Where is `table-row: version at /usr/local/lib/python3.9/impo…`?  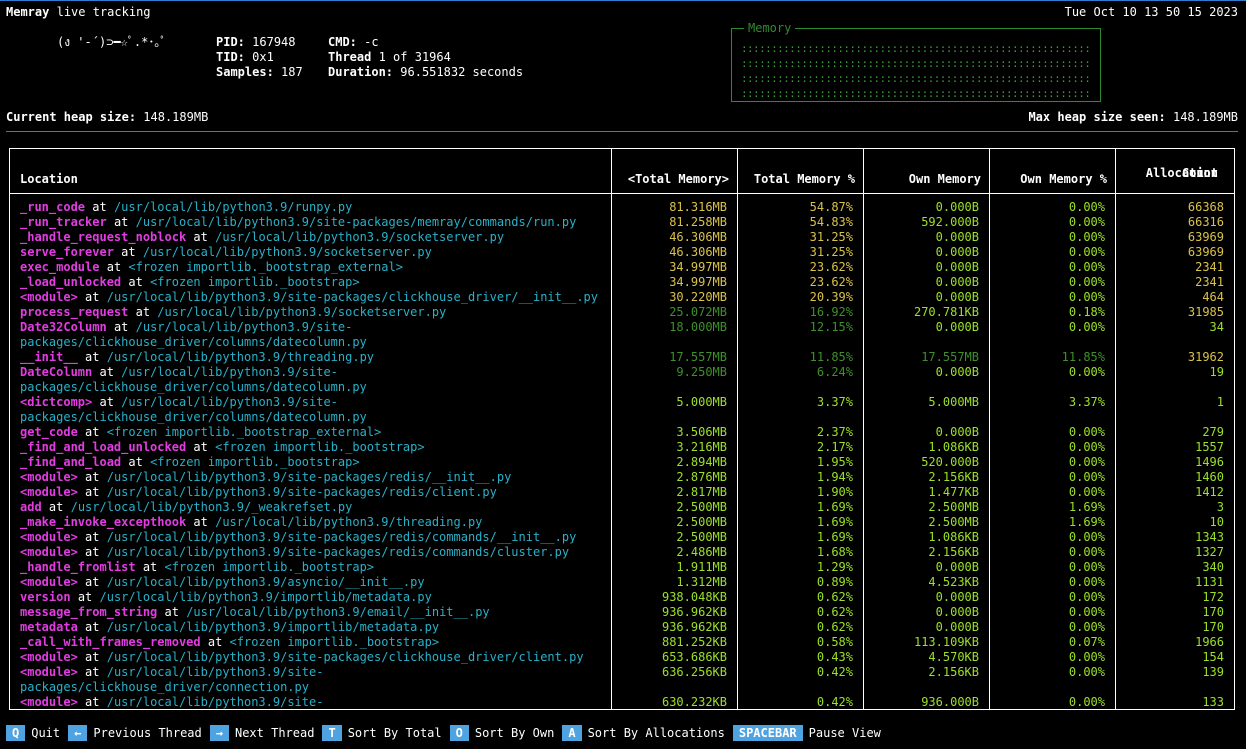 table-row: version at /usr/local/lib/python3.9/impo… is located at coordinates (622, 597).